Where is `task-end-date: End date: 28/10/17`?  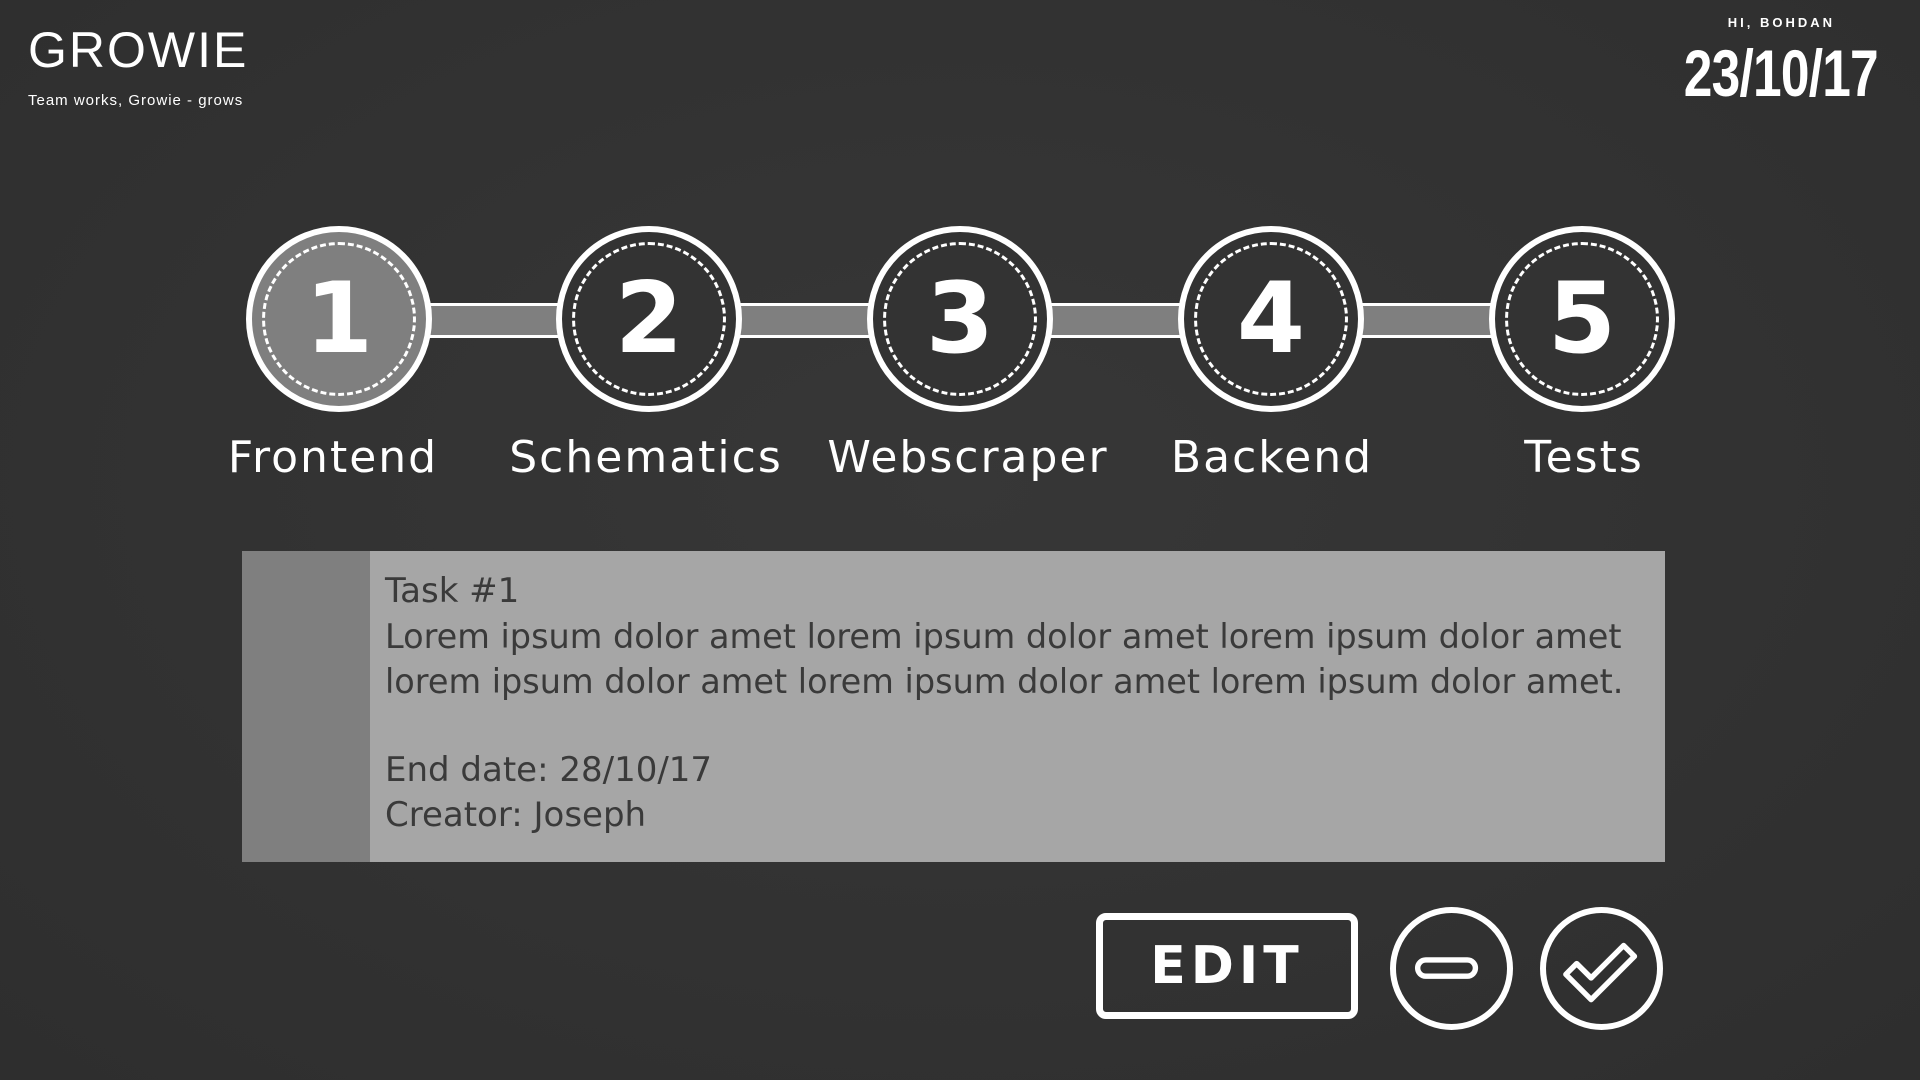 task-end-date: End date: 28/10/17 is located at coordinates (549, 770).